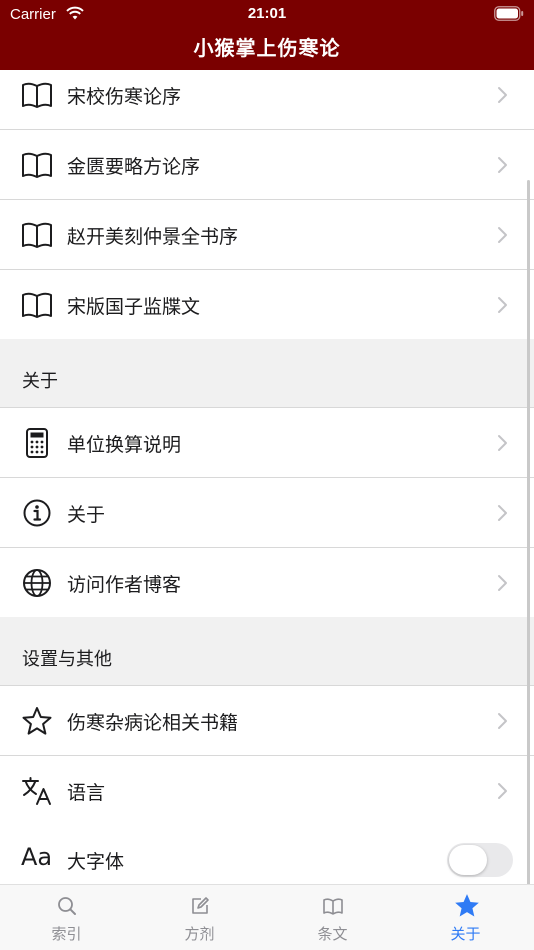  Describe the element at coordinates (124, 97) in the screenshot. I see `row-label: 宋校伤寒论序` at that location.